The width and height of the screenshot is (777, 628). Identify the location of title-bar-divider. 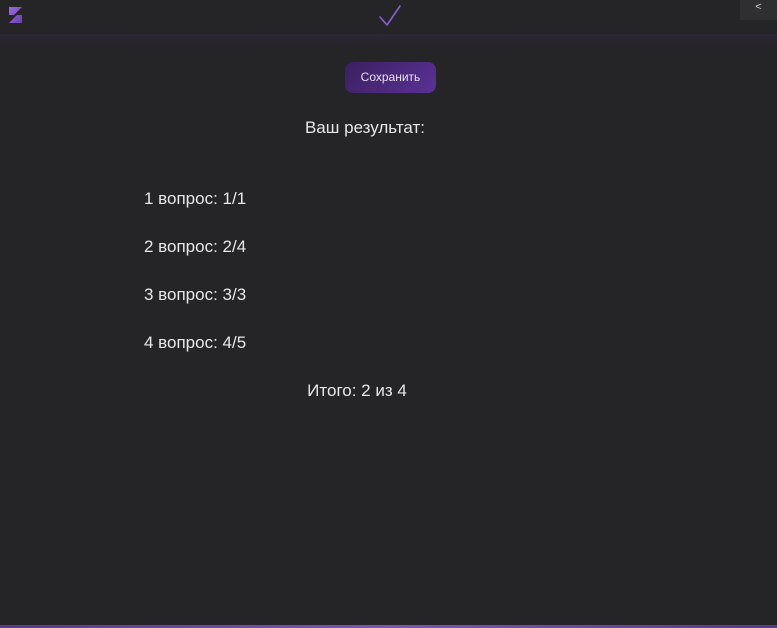
(388, 41).